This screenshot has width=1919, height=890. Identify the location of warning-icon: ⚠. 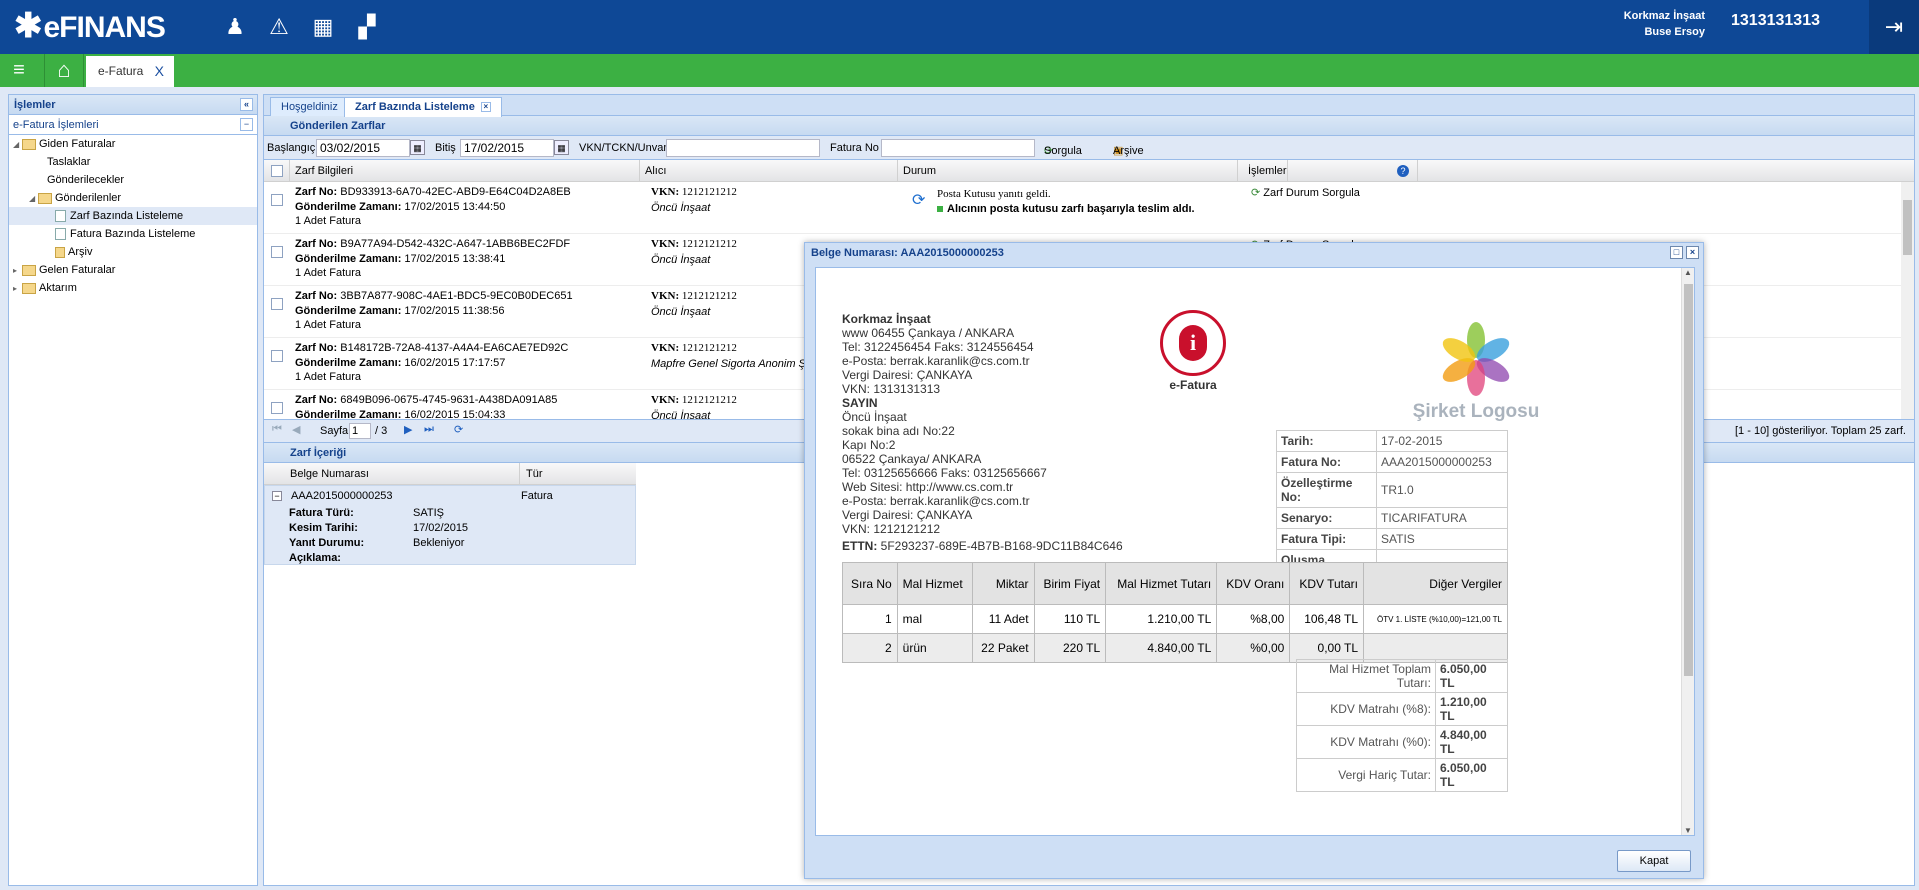
(279, 27).